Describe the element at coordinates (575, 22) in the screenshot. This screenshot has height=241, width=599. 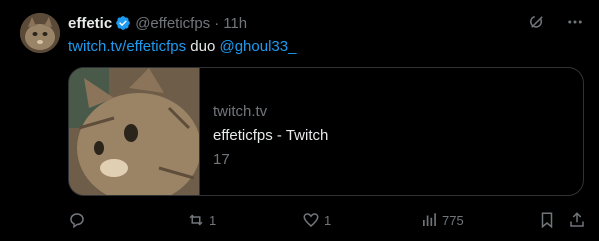
I see `more-icon` at that location.